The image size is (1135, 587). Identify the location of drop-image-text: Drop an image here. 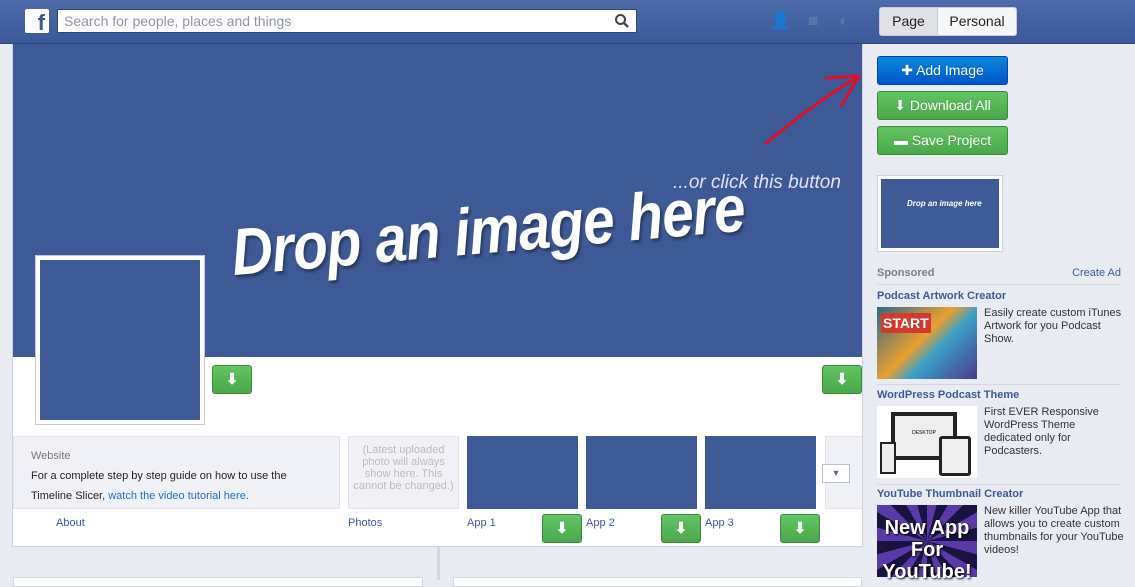
(488, 230).